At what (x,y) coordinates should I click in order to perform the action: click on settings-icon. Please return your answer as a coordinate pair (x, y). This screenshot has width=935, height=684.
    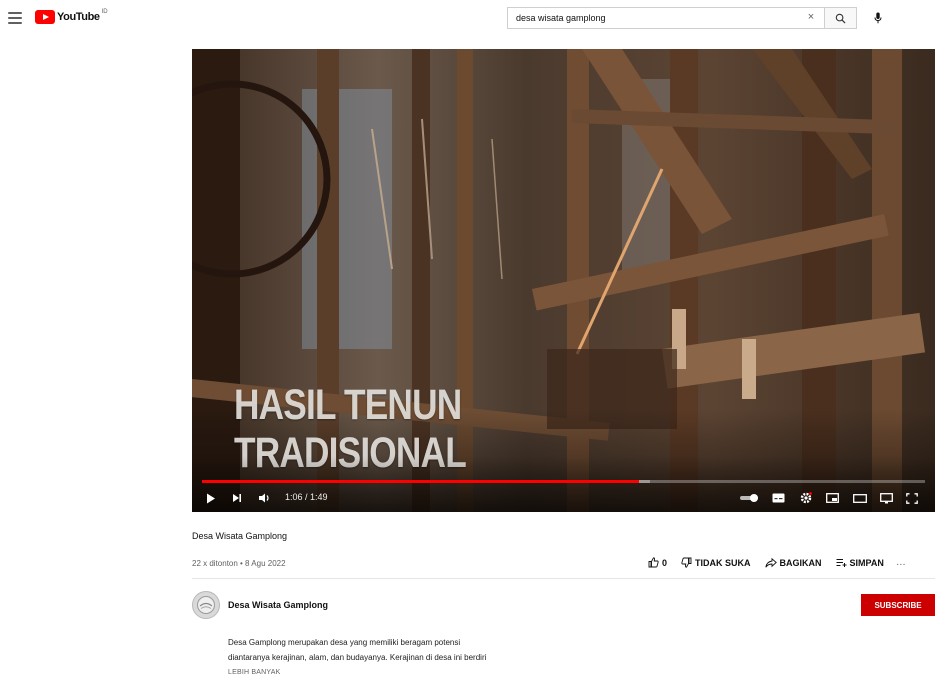
    Looking at the image, I should click on (806, 498).